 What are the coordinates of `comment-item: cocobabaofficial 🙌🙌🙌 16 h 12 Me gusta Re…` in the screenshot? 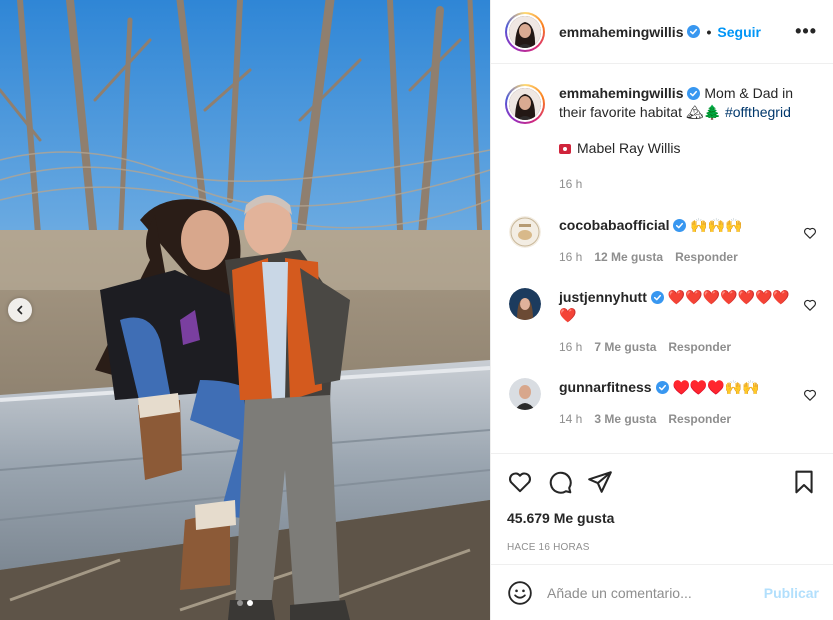 It's located at (661, 241).